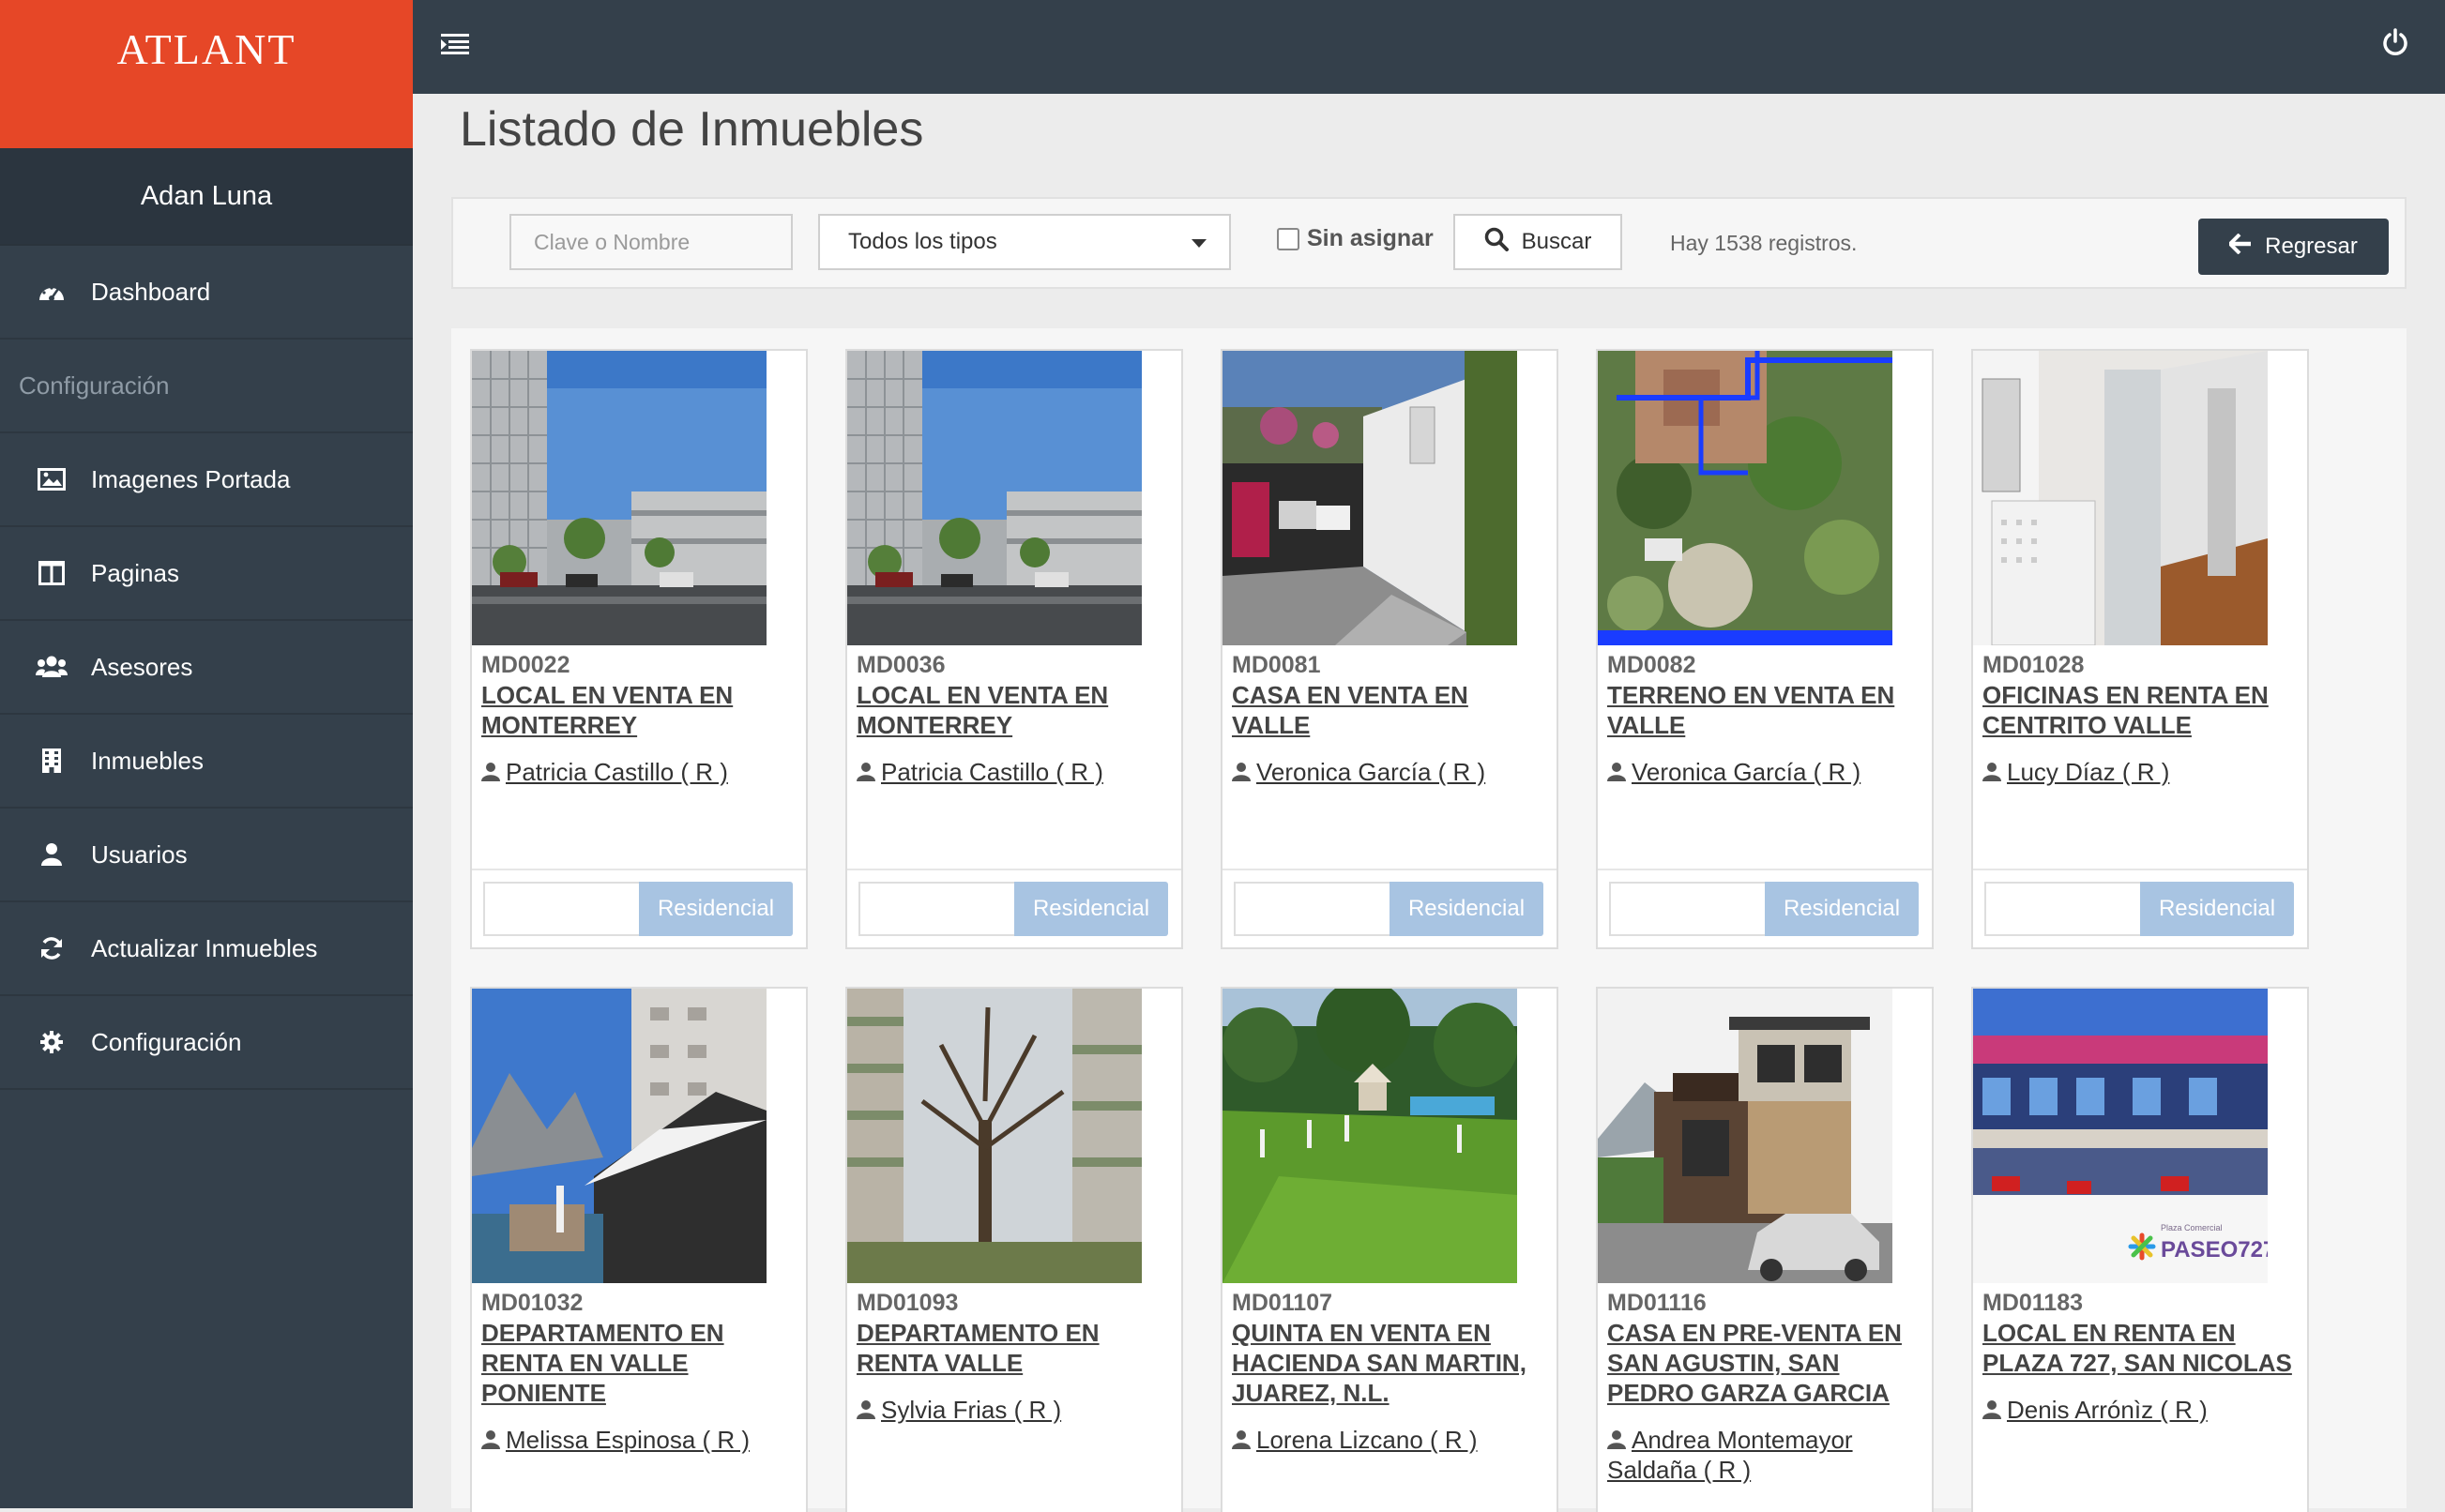  I want to click on listing-agent-link: Sylvia Frias ( R ), so click(1016, 1410).